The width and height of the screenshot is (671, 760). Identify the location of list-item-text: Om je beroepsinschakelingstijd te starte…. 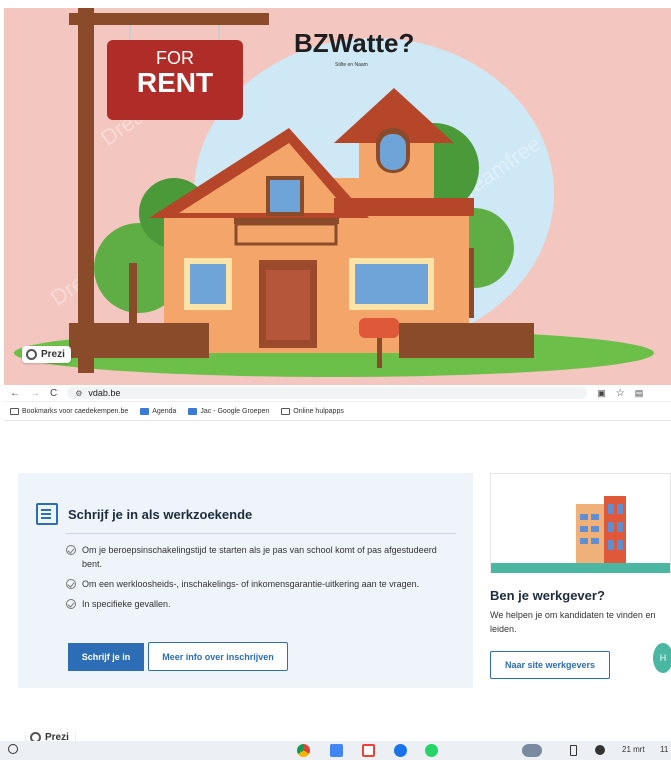
(259, 557).